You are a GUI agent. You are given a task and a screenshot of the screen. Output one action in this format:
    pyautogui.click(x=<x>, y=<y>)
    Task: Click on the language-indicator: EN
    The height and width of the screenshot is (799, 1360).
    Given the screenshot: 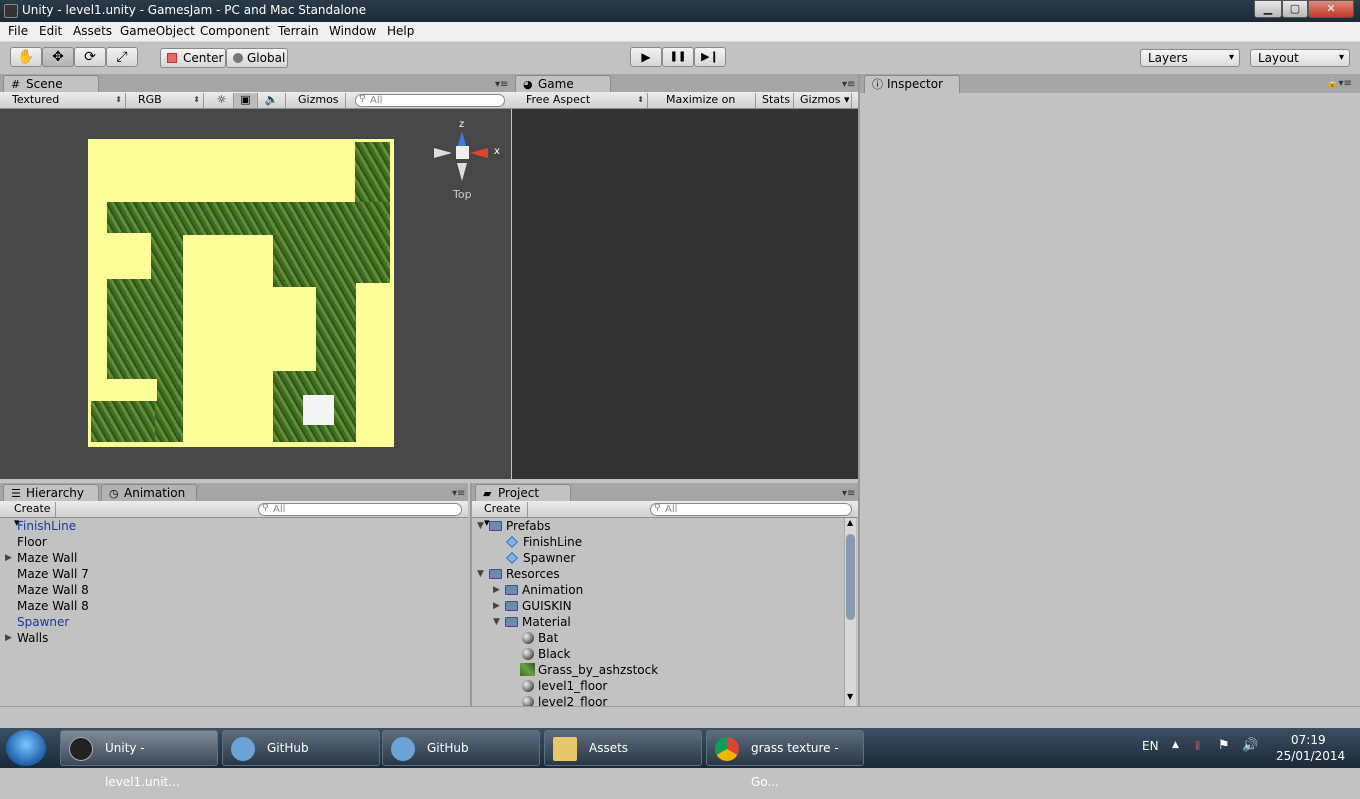 What is the action you would take?
    pyautogui.click(x=1150, y=746)
    